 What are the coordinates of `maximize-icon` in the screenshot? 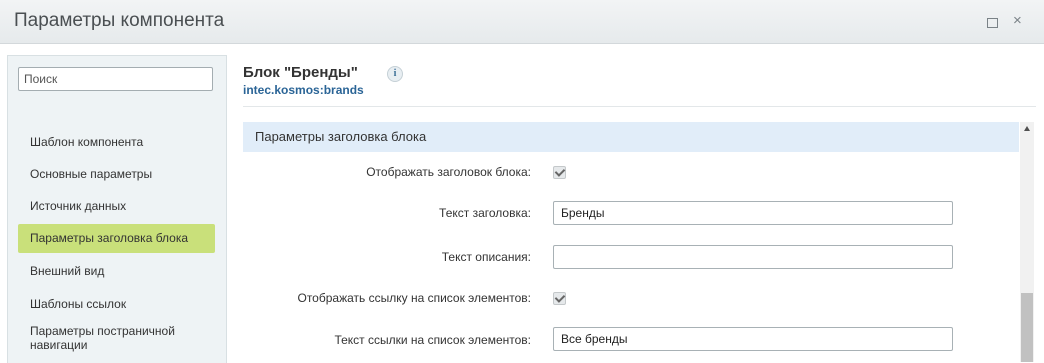 It's located at (992, 23).